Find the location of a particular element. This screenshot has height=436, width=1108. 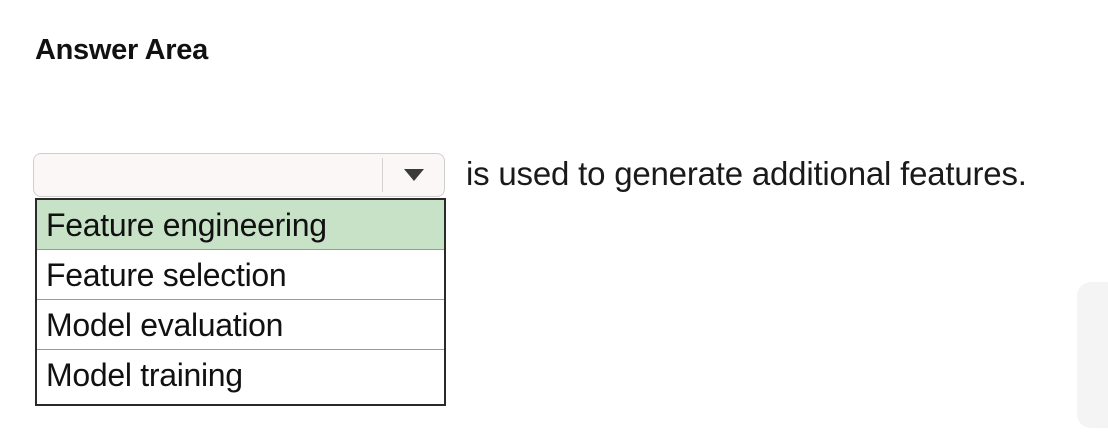

dropdown-divider is located at coordinates (382, 175).